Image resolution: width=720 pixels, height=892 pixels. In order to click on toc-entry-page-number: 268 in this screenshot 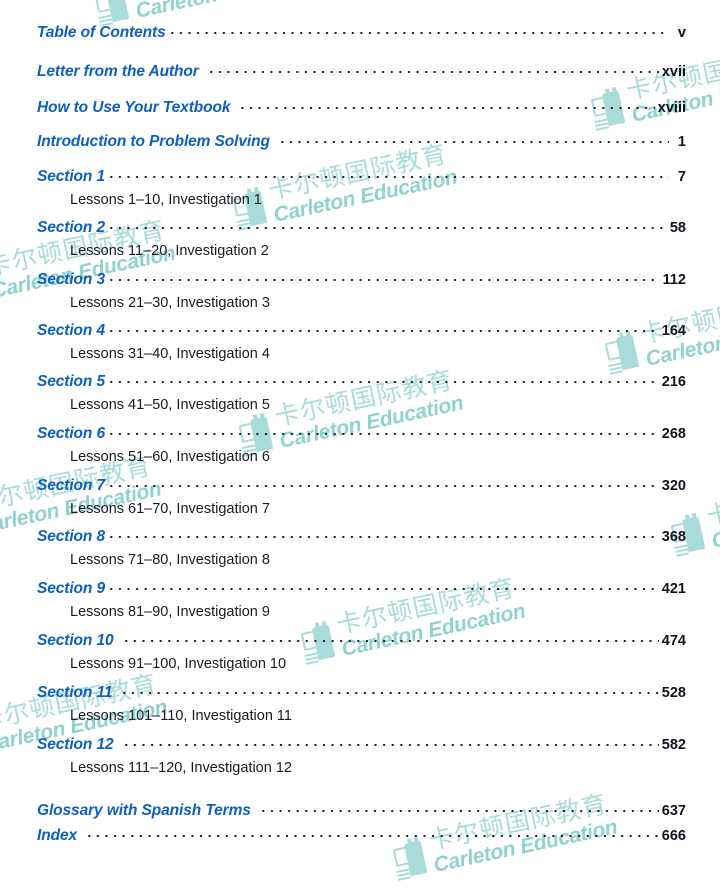, I will do `click(673, 434)`.